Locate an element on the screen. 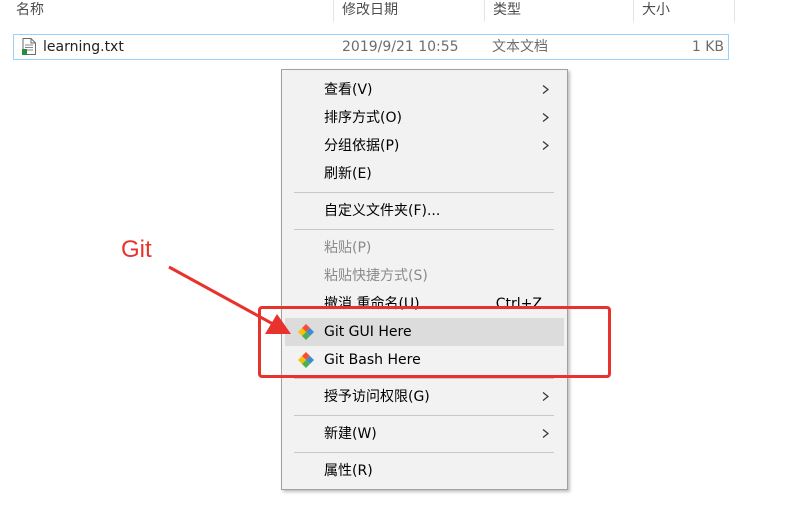  column-header-size: 大小 is located at coordinates (684, 11).